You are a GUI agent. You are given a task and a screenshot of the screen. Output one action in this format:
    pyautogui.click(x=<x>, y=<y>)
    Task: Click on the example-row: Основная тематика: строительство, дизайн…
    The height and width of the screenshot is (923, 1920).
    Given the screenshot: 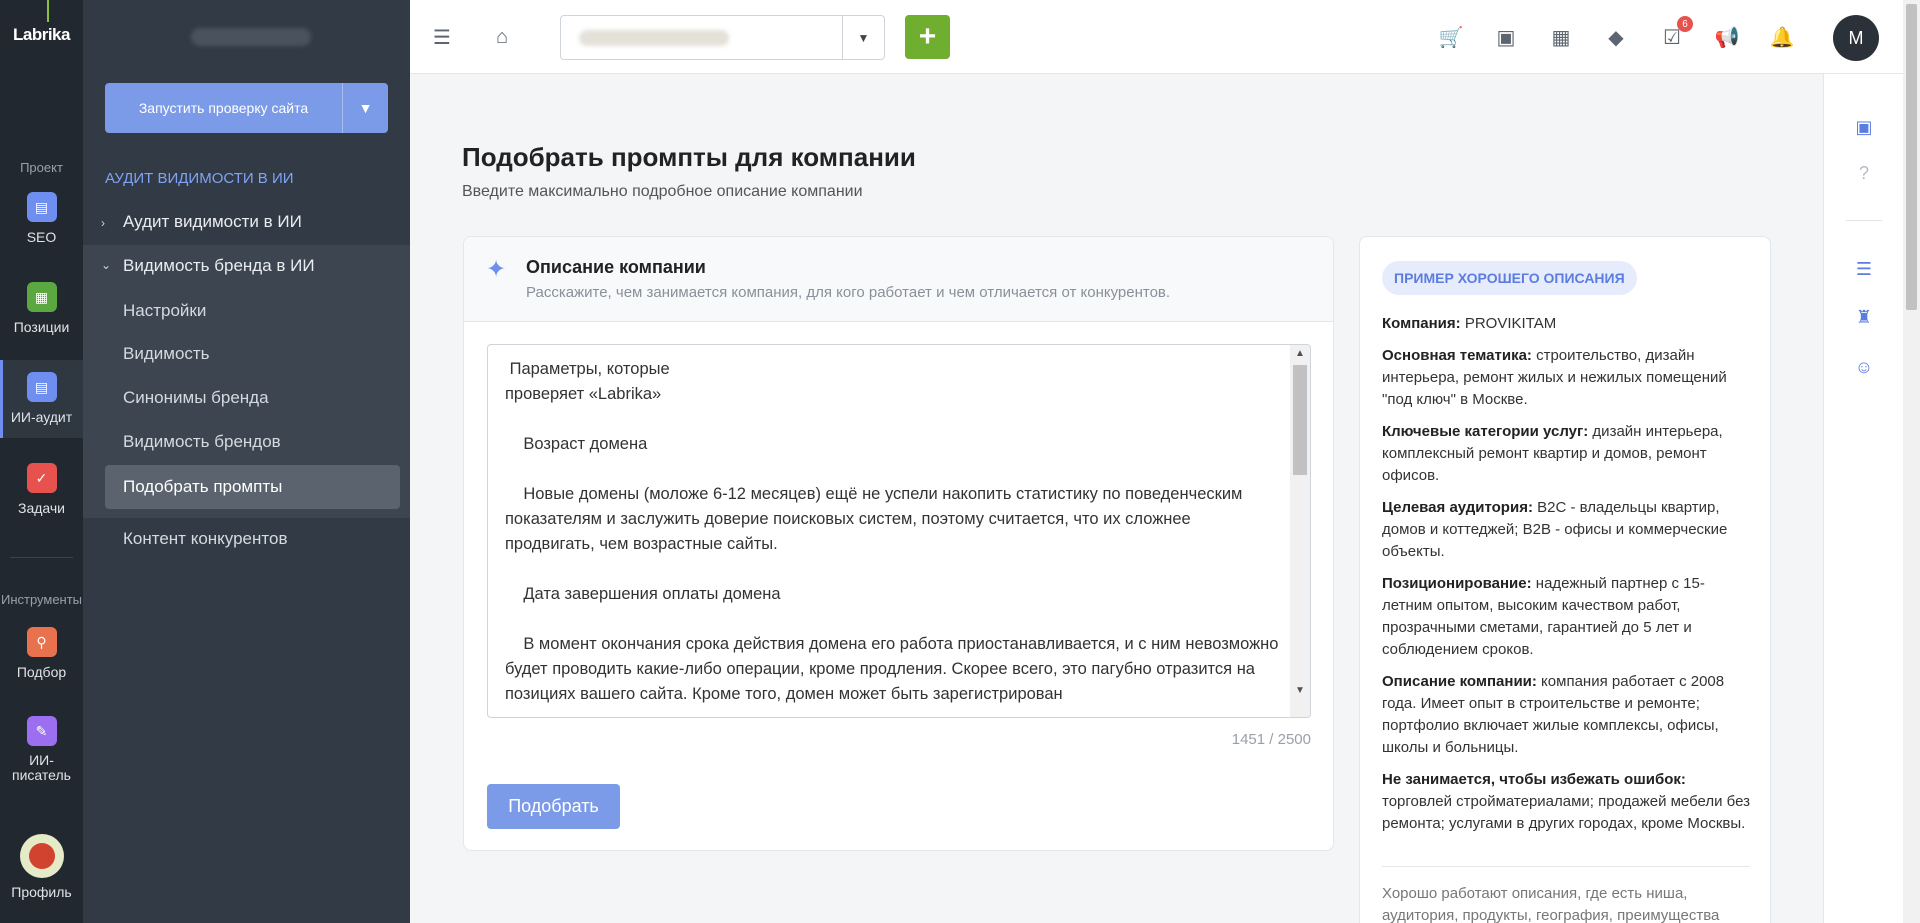 What is the action you would take?
    pyautogui.click(x=1554, y=377)
    